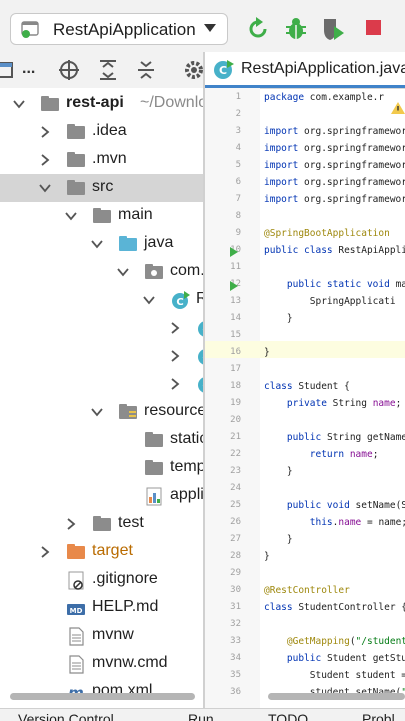 This screenshot has width=405, height=721. Describe the element at coordinates (101, 104) in the screenshot. I see `tree-item: rest-api ~/Download` at that location.